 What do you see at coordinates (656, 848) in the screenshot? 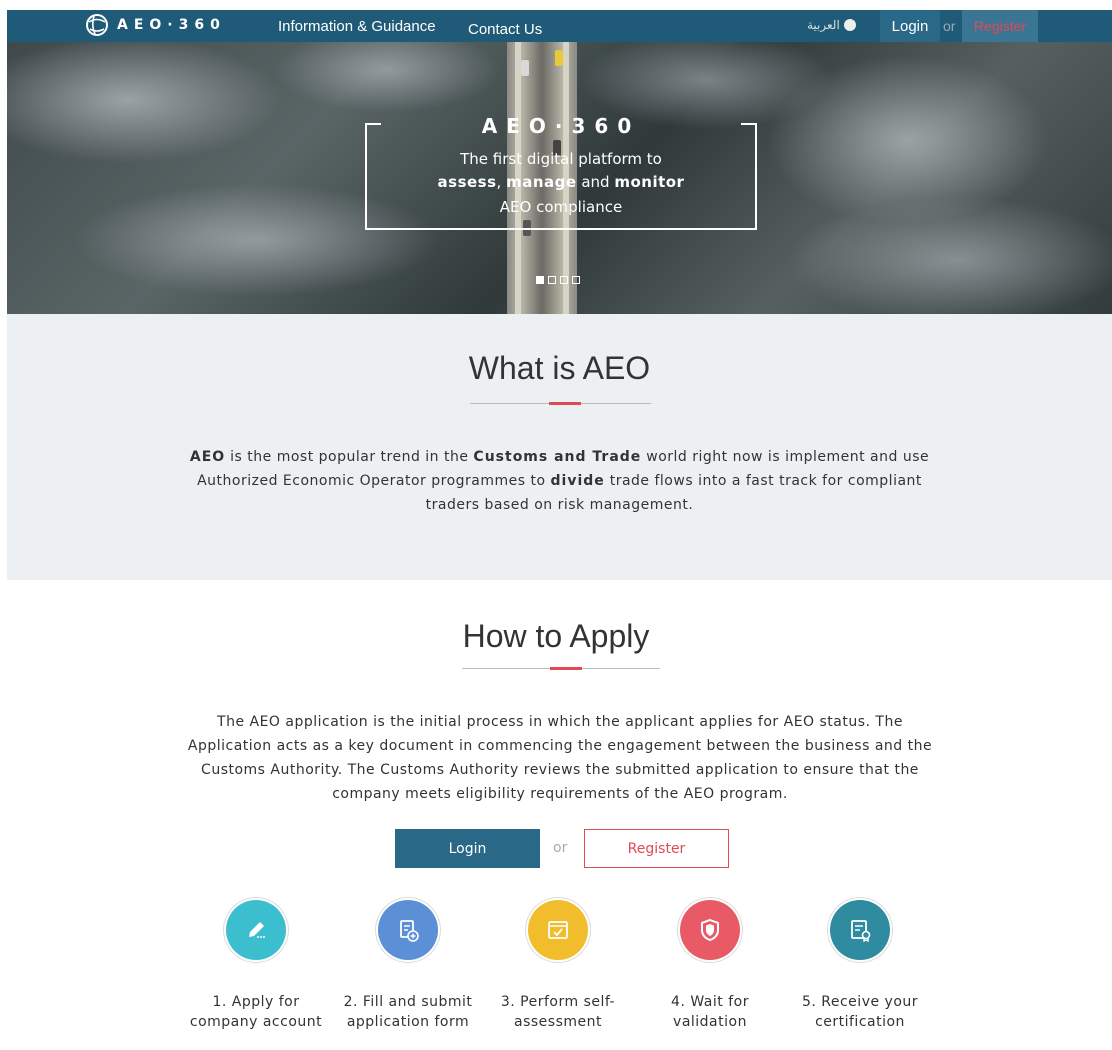
I see `register-button: Register` at bounding box center [656, 848].